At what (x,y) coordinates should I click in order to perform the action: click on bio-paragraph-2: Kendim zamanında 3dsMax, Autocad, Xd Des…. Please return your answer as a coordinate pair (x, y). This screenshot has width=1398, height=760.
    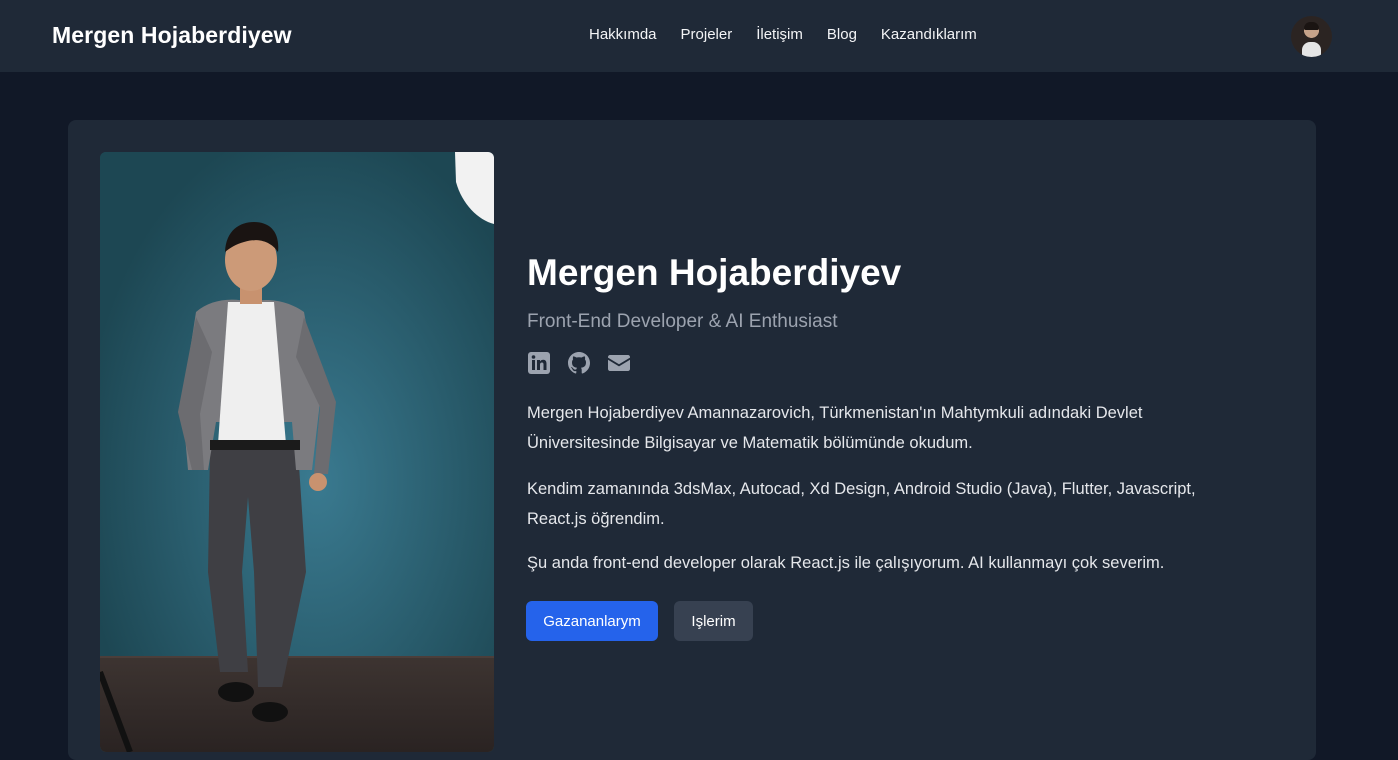
    Looking at the image, I should click on (861, 504).